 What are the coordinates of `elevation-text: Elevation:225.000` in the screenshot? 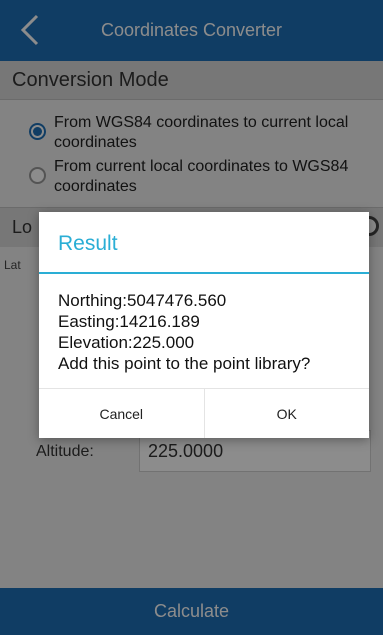 It's located at (126, 342).